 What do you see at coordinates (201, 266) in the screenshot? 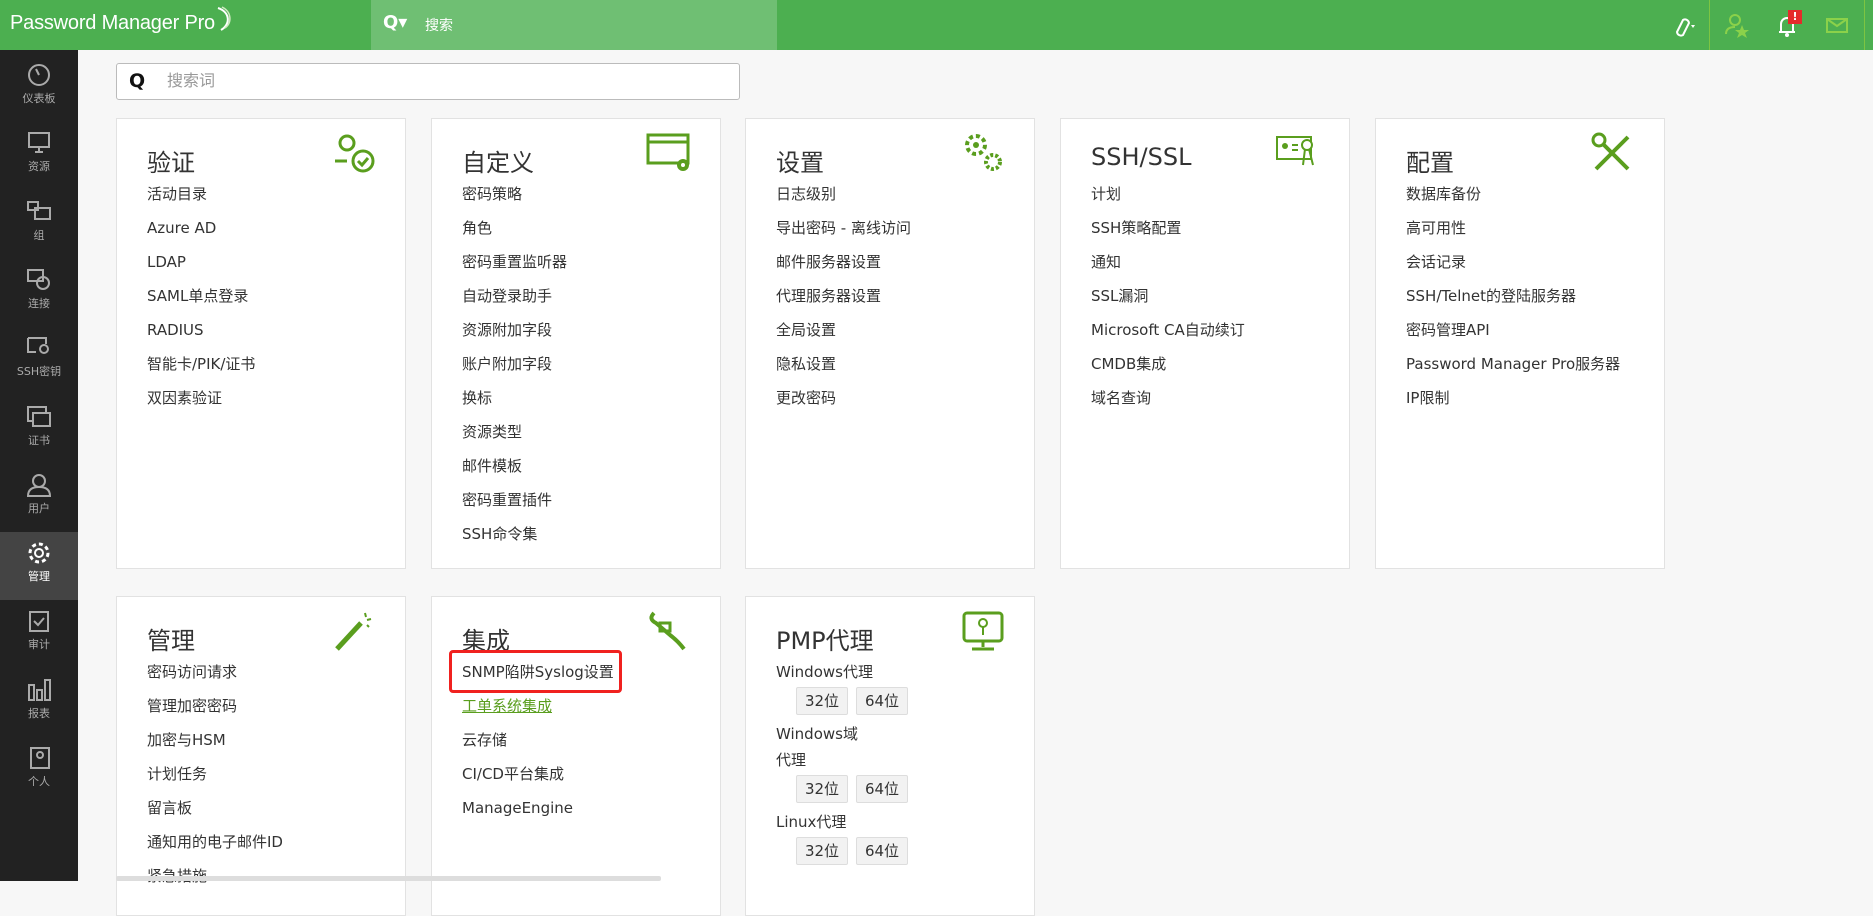
I see `card-link: LDAP` at bounding box center [201, 266].